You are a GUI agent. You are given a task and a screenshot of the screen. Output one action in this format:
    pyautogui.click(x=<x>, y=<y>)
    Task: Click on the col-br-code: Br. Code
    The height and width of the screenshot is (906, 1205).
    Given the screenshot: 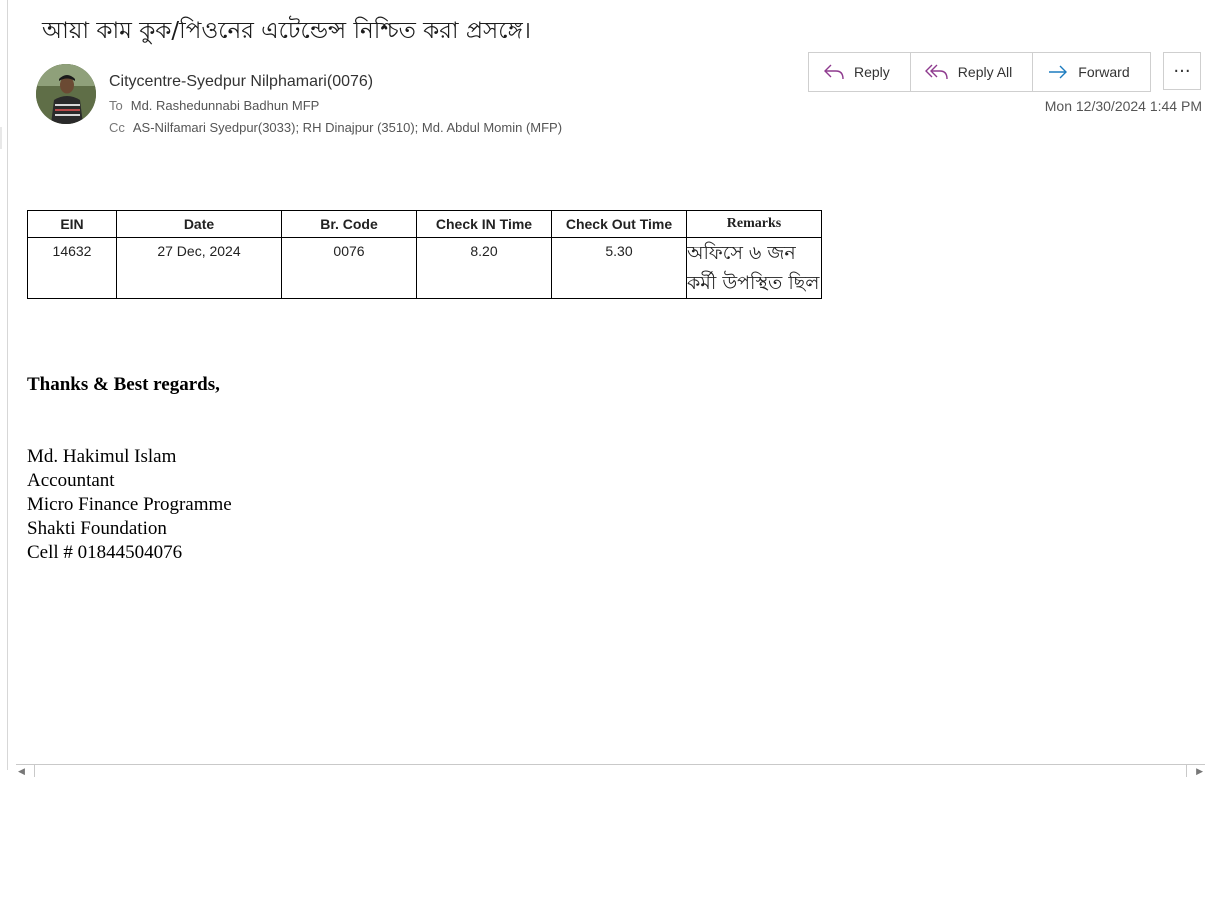 What is the action you would take?
    pyautogui.click(x=349, y=224)
    